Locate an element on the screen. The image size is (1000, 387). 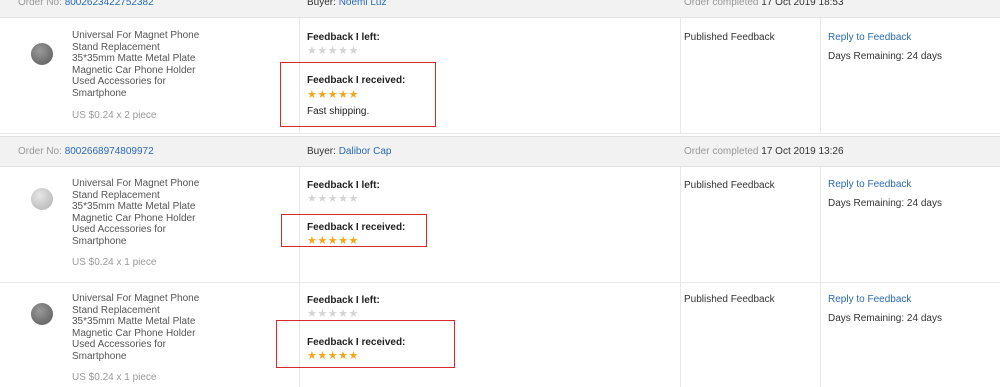
order-number: Order No: 8002623422752382 is located at coordinates (86, 4).